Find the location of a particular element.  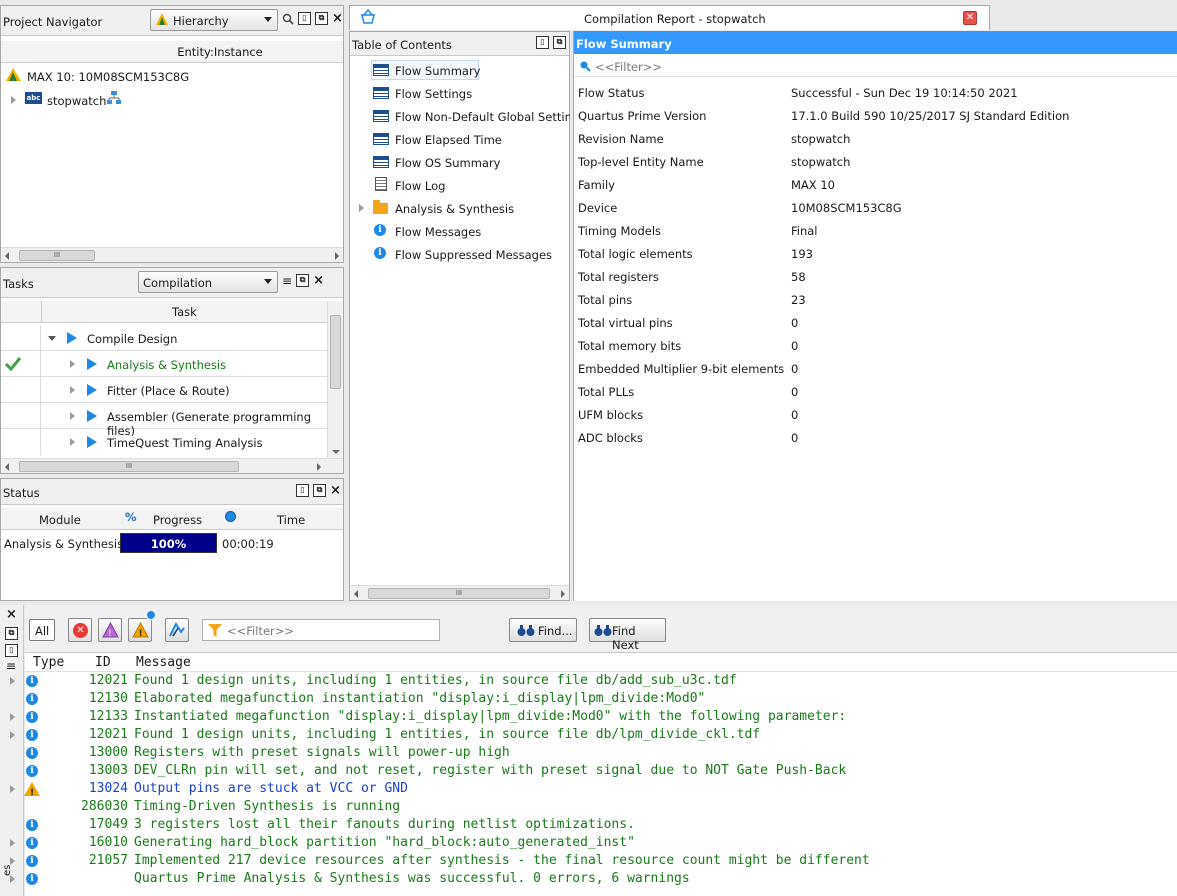

find-next-button: Find Next is located at coordinates (627, 635).